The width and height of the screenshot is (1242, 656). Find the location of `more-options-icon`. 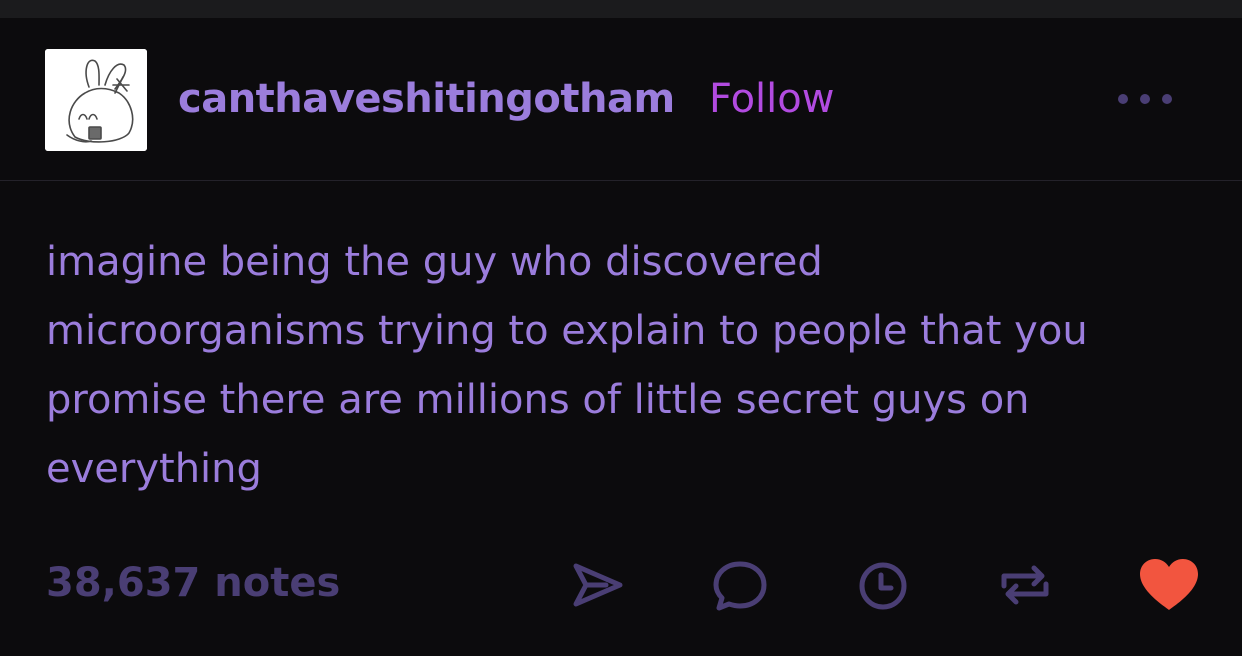

more-options-icon is located at coordinates (1145, 99).